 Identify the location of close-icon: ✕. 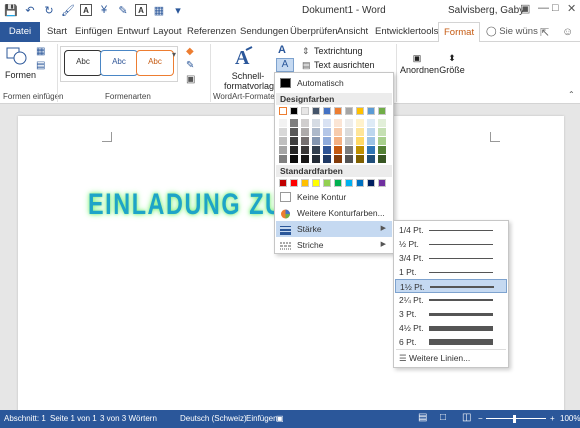
(571, 8).